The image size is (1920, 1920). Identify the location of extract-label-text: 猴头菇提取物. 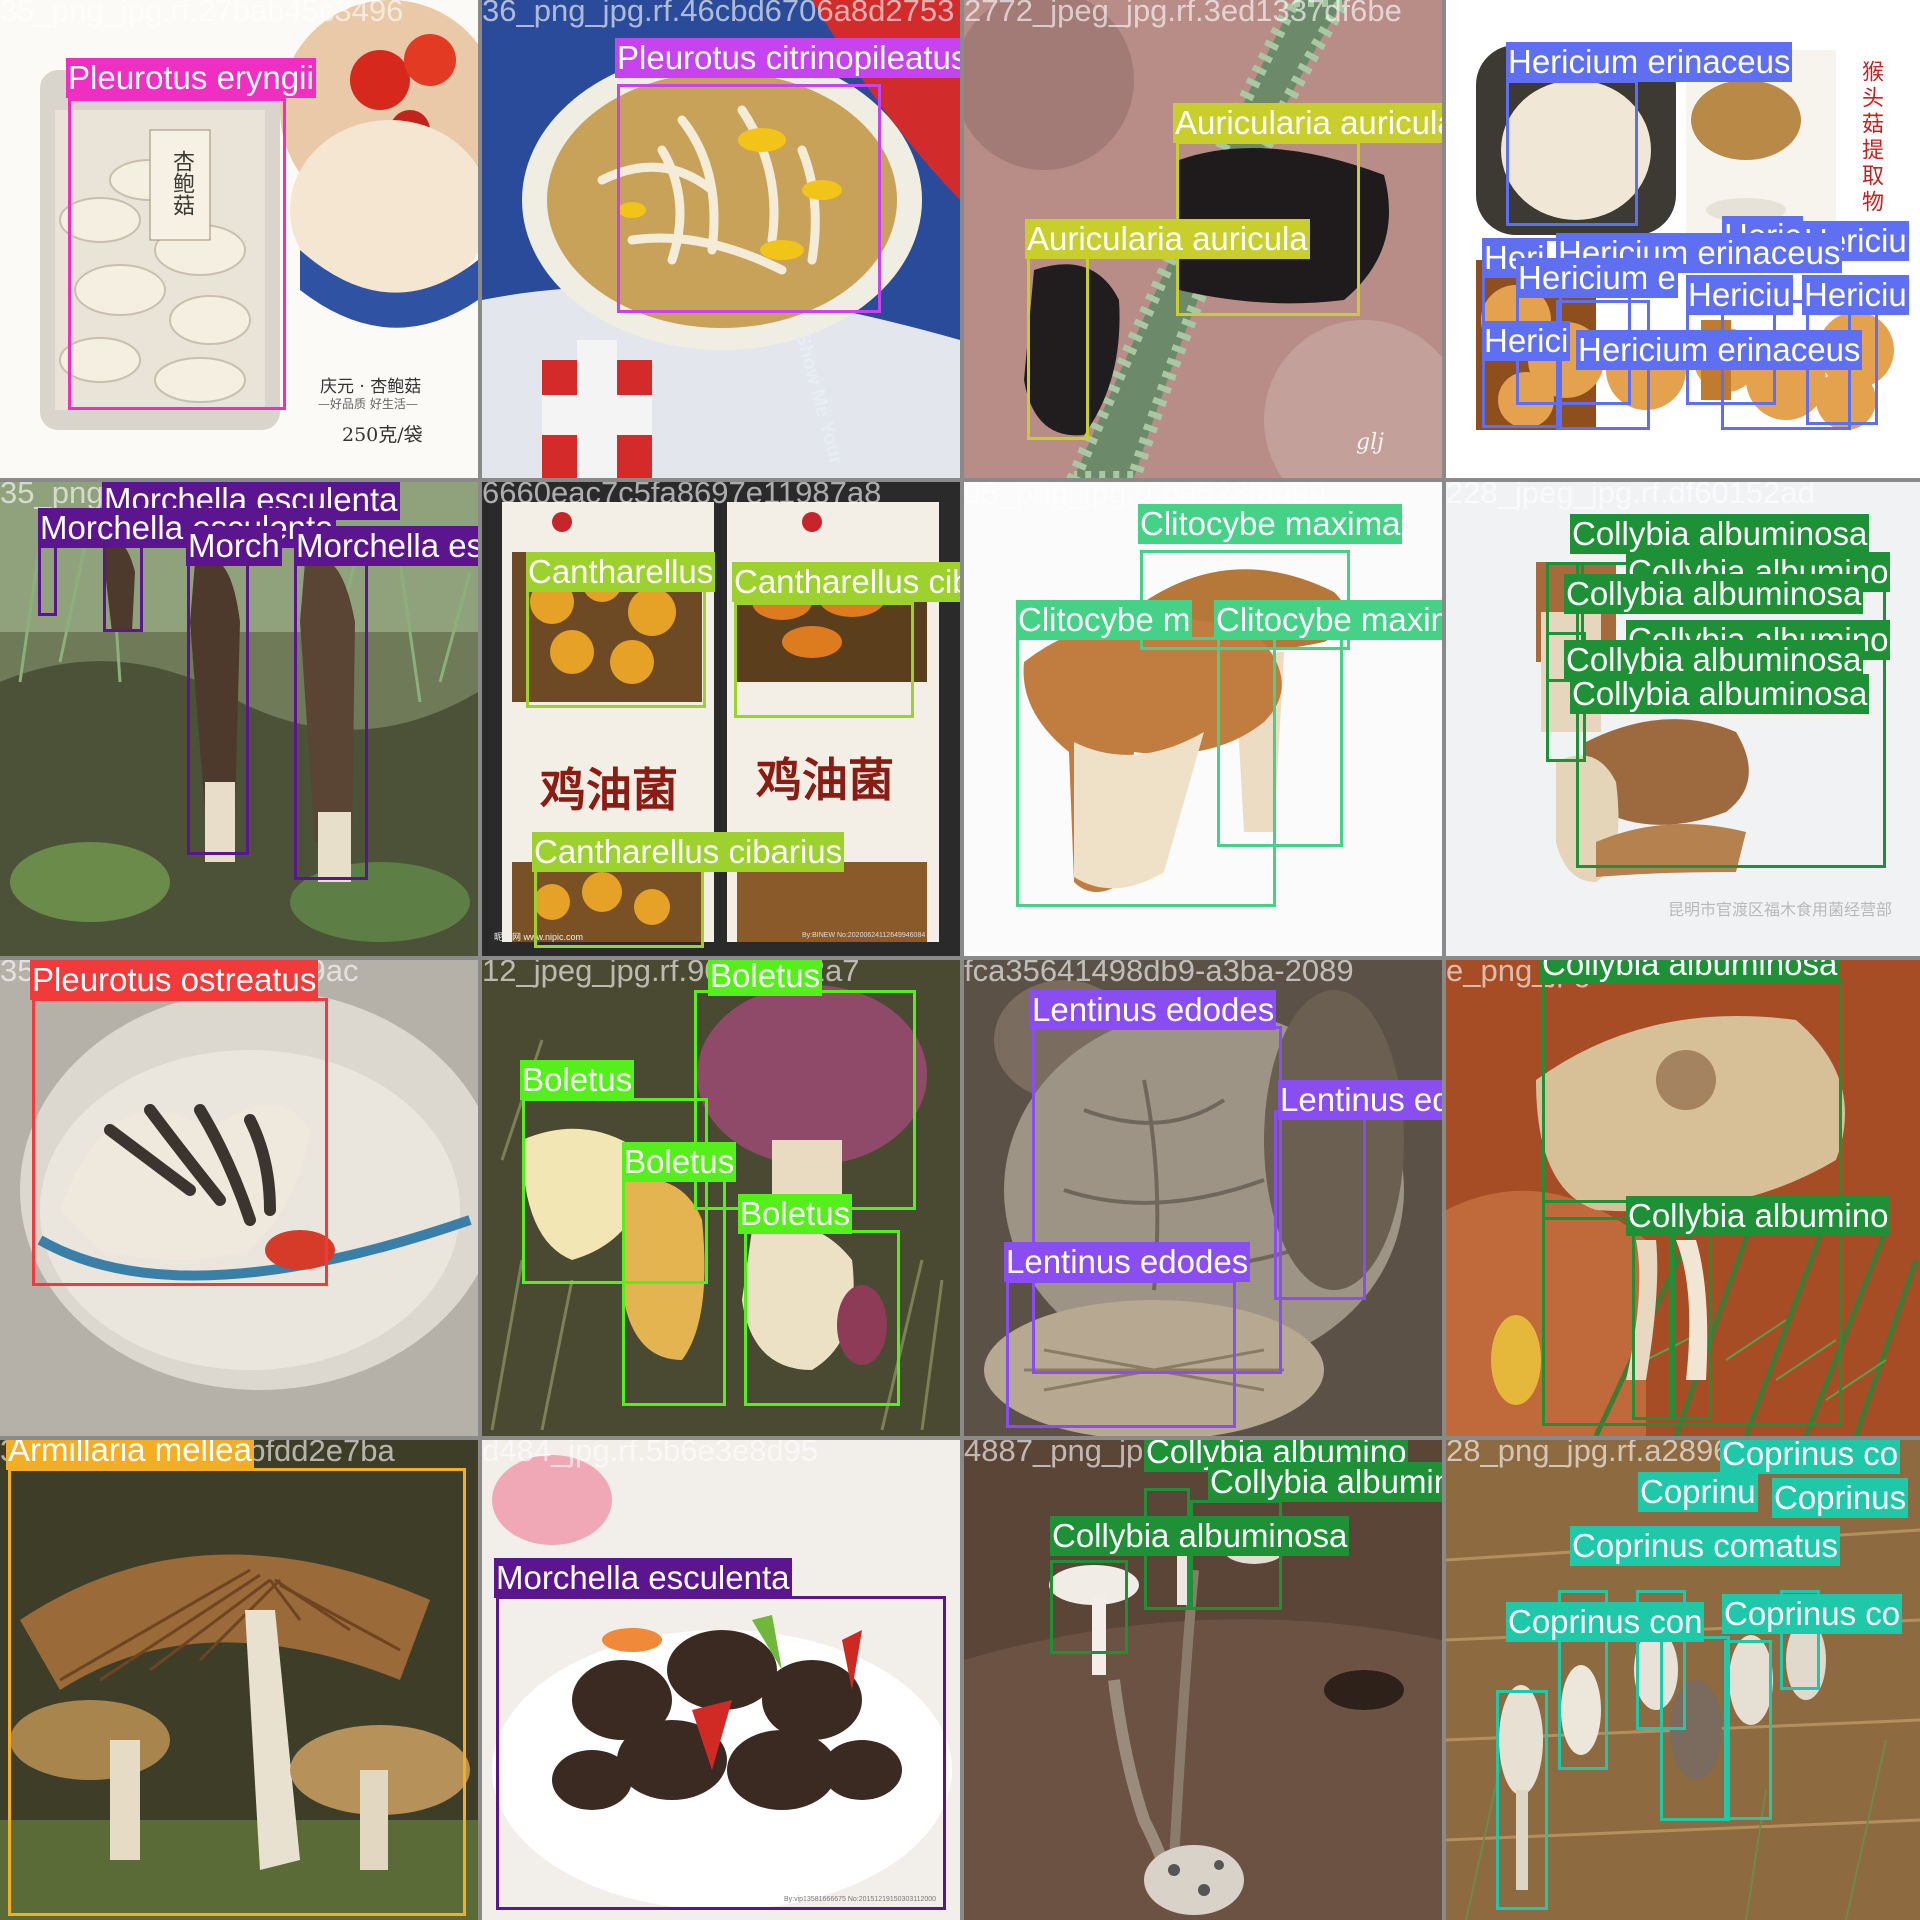
(1870, 138).